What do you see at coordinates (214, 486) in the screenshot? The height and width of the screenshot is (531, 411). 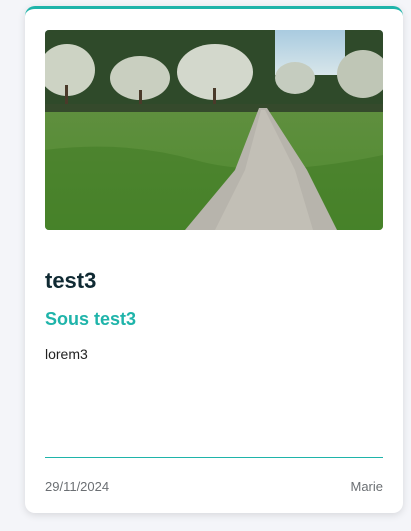 I see `card-footer: 29/11/2024 Marie` at bounding box center [214, 486].